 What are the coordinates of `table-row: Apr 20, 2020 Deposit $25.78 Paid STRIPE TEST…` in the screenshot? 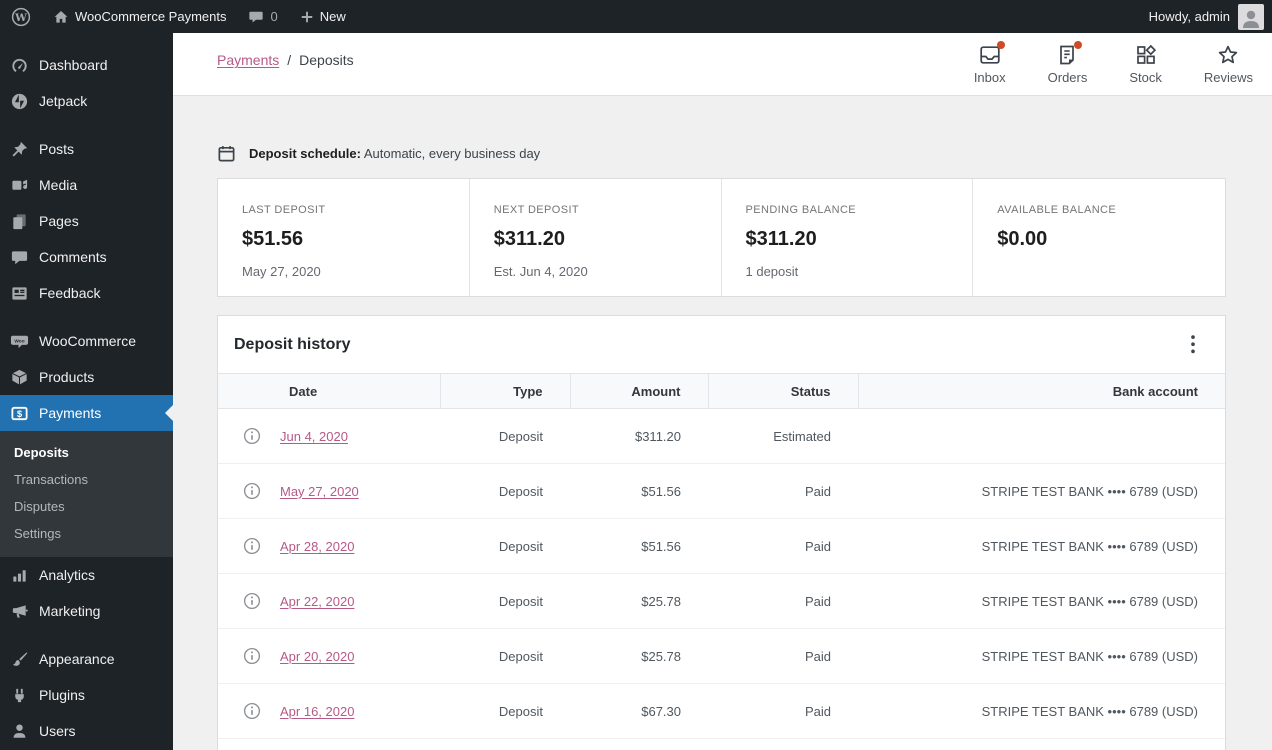 It's located at (721, 656).